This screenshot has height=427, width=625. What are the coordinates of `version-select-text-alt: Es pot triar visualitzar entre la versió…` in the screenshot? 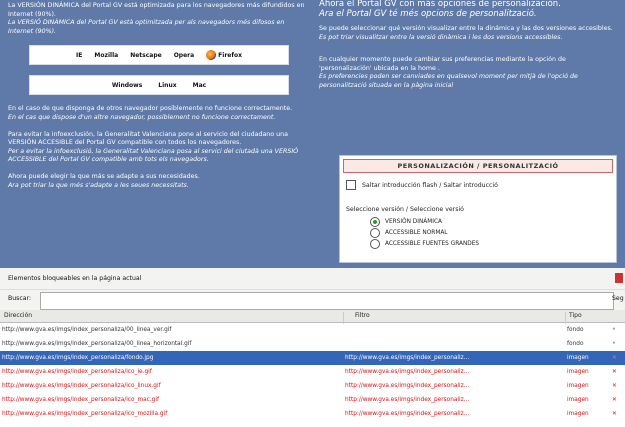 It's located at (441, 37).